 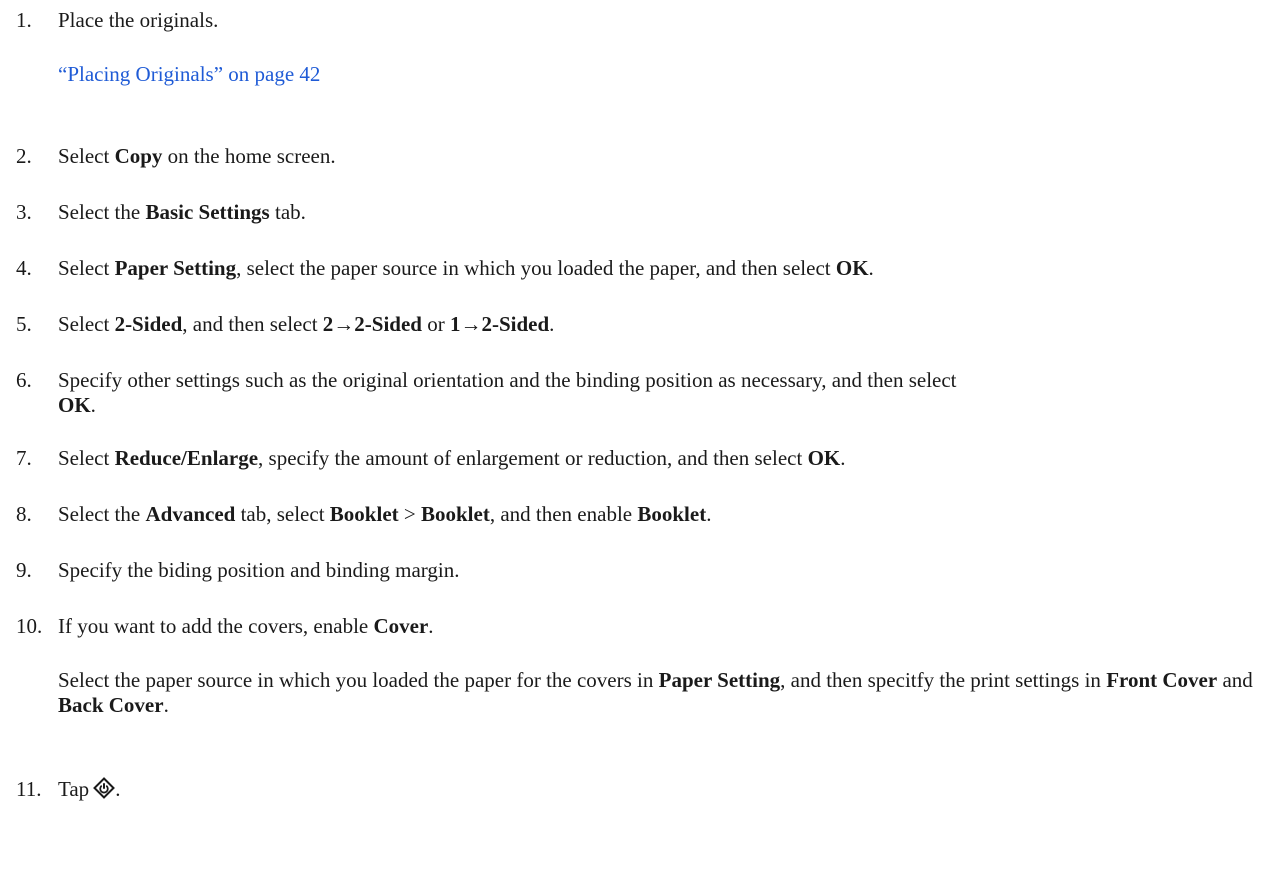 What do you see at coordinates (190, 514) in the screenshot?
I see `ui-term: Advanced` at bounding box center [190, 514].